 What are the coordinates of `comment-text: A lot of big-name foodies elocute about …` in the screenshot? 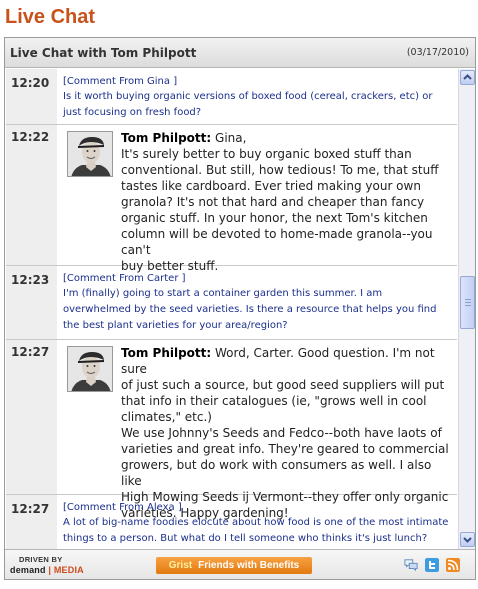 It's located at (256, 530).